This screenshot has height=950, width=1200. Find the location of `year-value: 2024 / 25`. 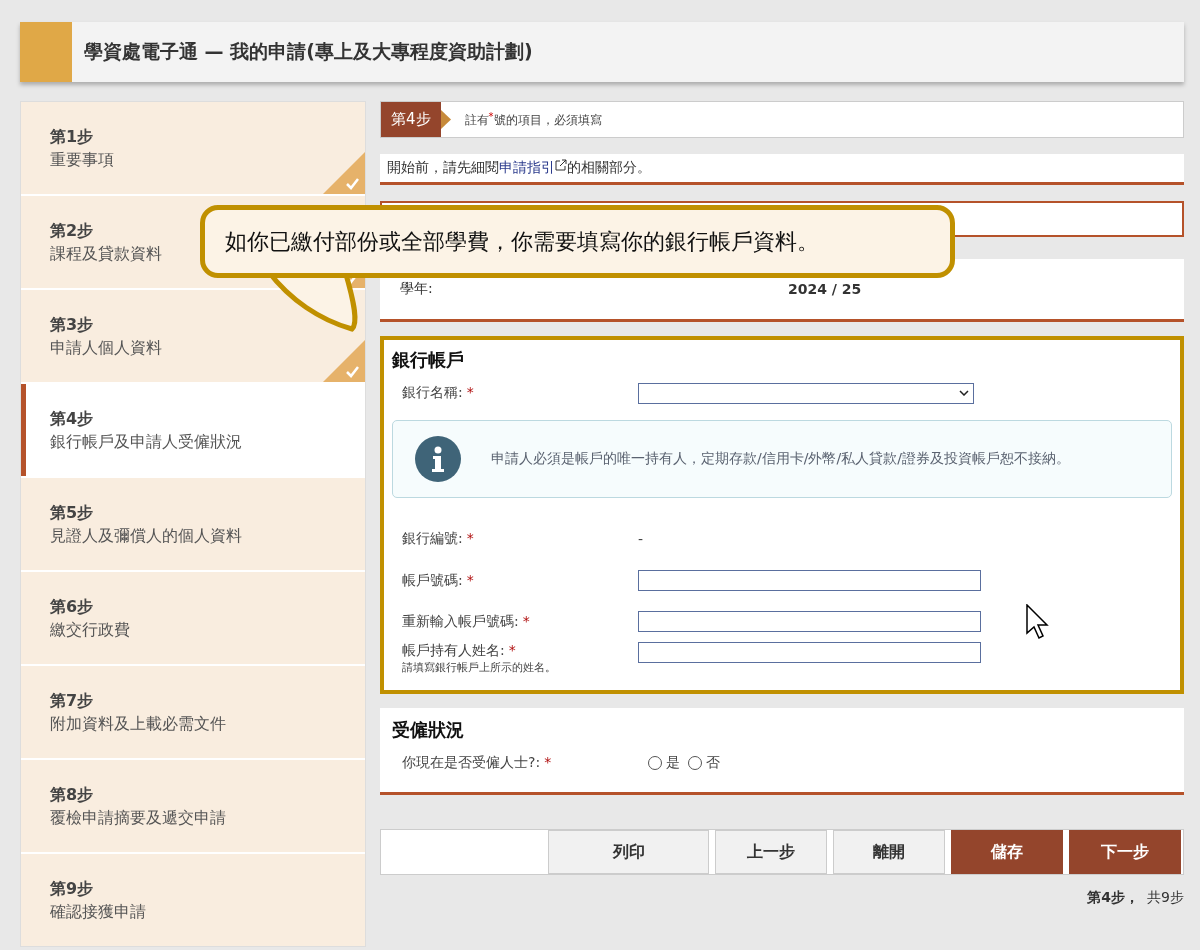

year-value: 2024 / 25 is located at coordinates (825, 289).